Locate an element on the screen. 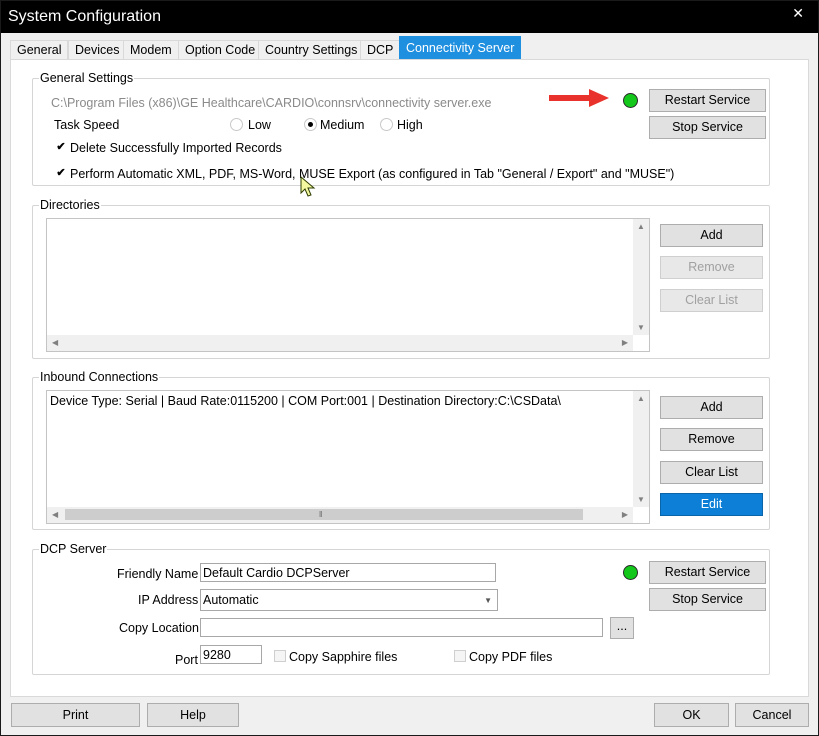 Image resolution: width=819 pixels, height=736 pixels. directories-vertical-scrollbar: ▲ ▼ is located at coordinates (641, 277).